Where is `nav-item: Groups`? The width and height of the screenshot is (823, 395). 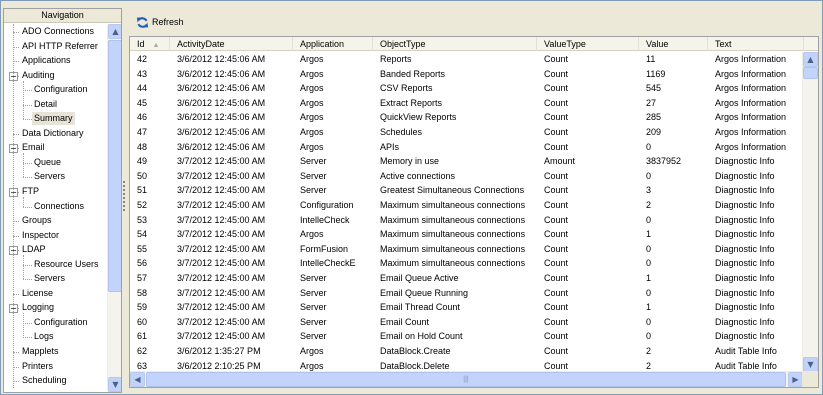 nav-item: Groups is located at coordinates (56, 220).